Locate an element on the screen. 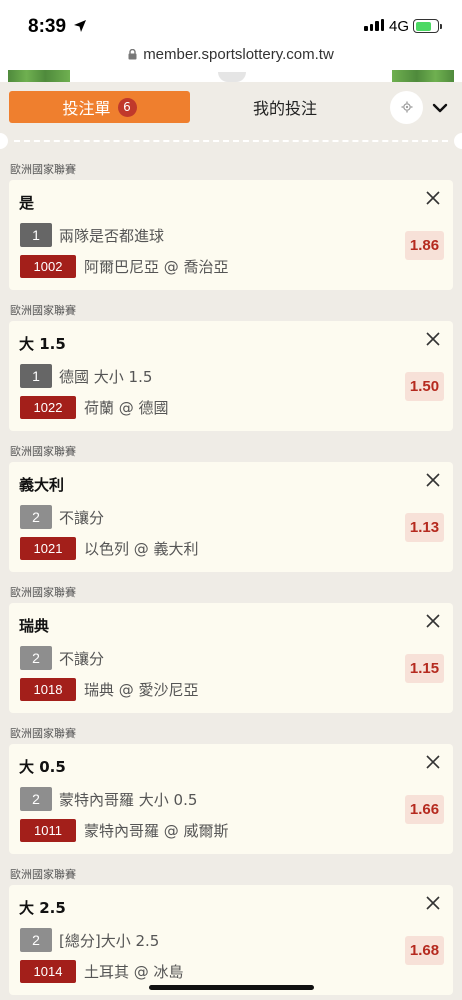 The image size is (462, 1000). bet-group: 歐洲國家聯賽 是 1 兩隊是否都進球 1002 阿爾巴尼亞 @ 喬治亞 1.86 is located at coordinates (231, 227).